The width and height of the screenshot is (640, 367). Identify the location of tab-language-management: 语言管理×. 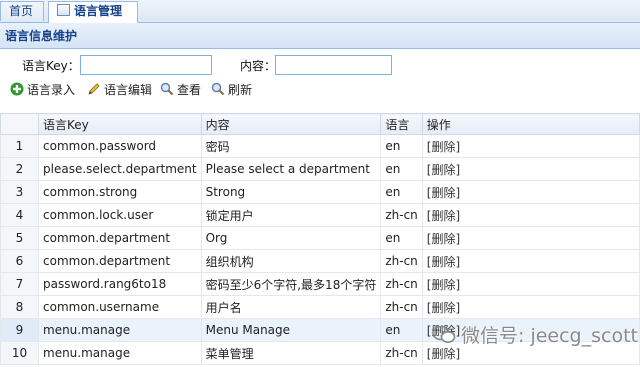
(93, 18).